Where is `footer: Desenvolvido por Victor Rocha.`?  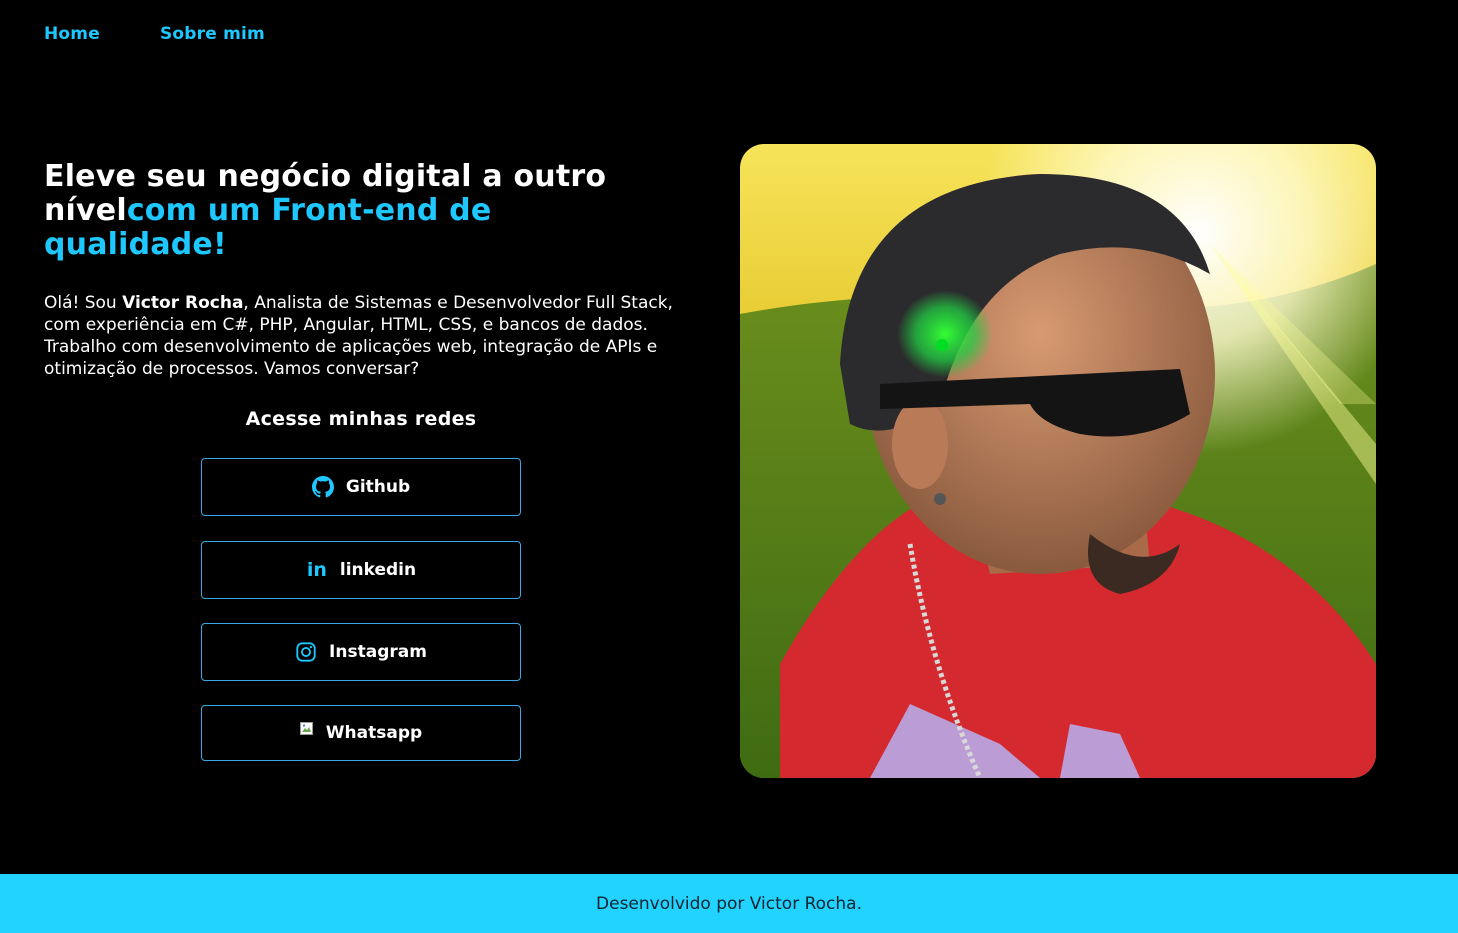 footer: Desenvolvido por Victor Rocha. is located at coordinates (729, 903).